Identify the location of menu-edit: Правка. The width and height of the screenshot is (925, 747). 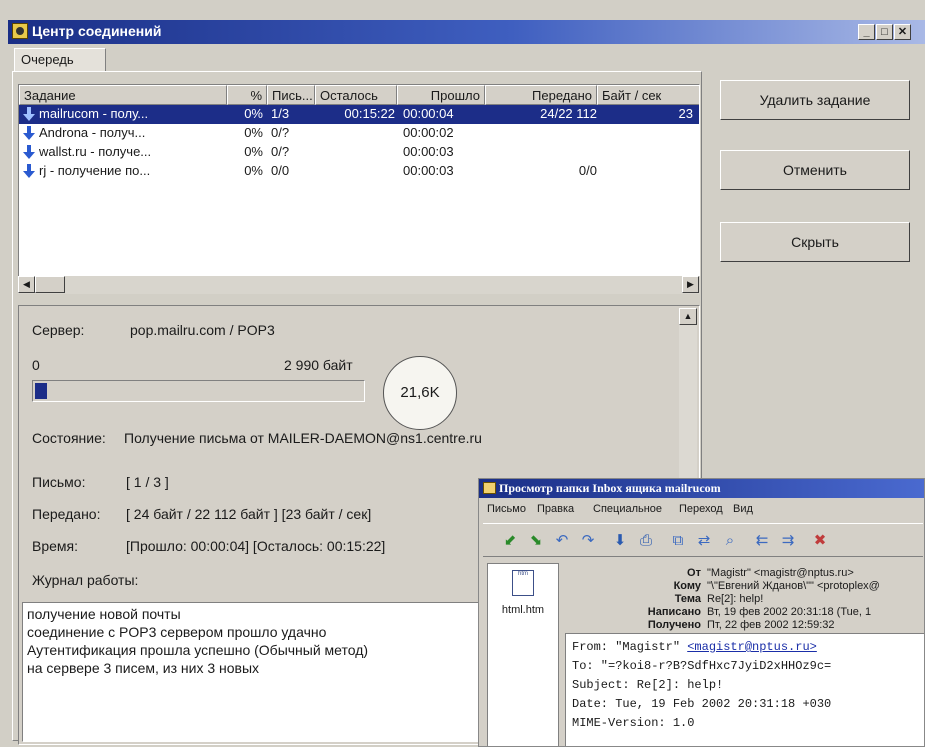
(555, 509).